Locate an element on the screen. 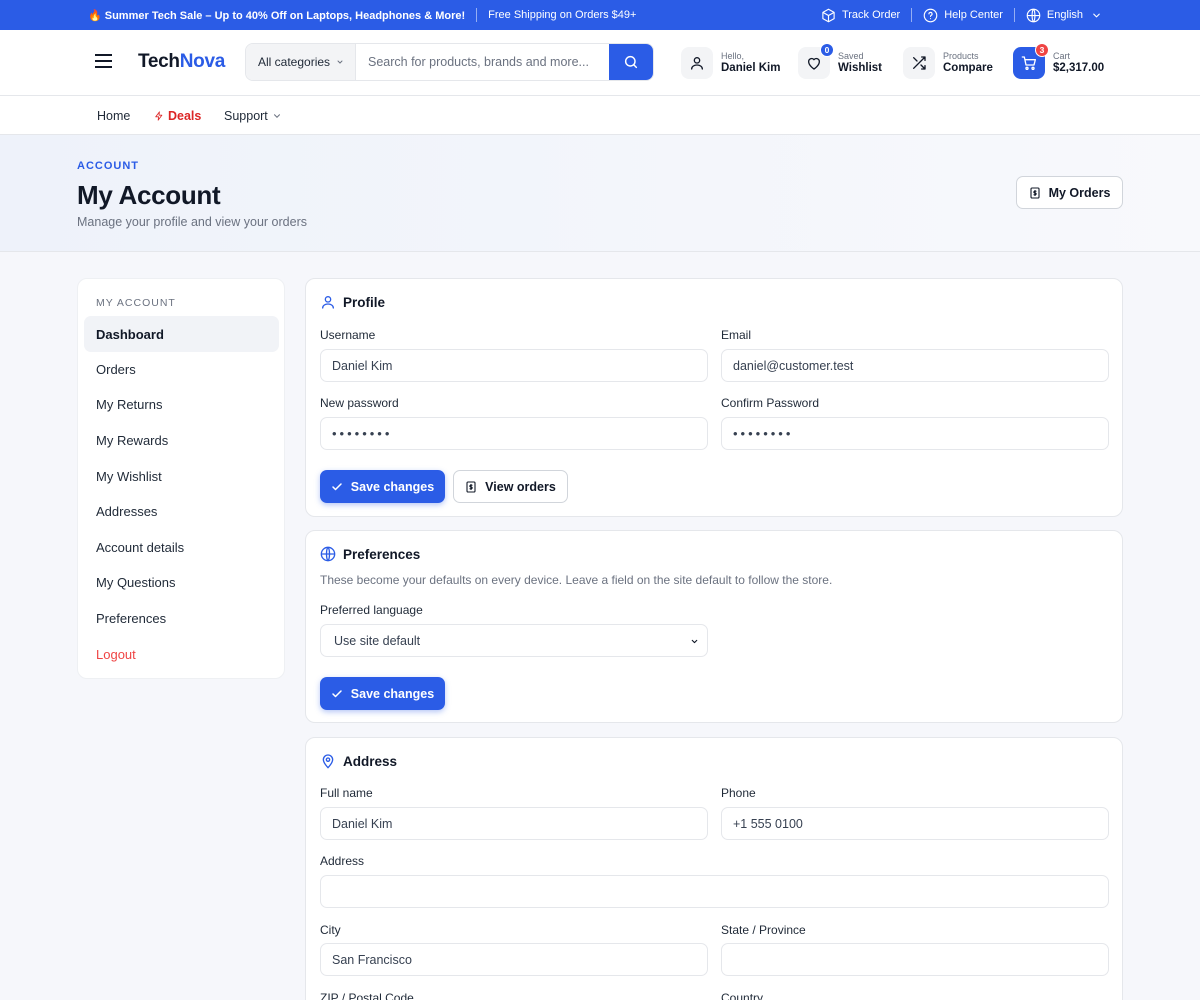 The width and height of the screenshot is (1200, 1000). help-center-link: Help Center is located at coordinates (963, 15).